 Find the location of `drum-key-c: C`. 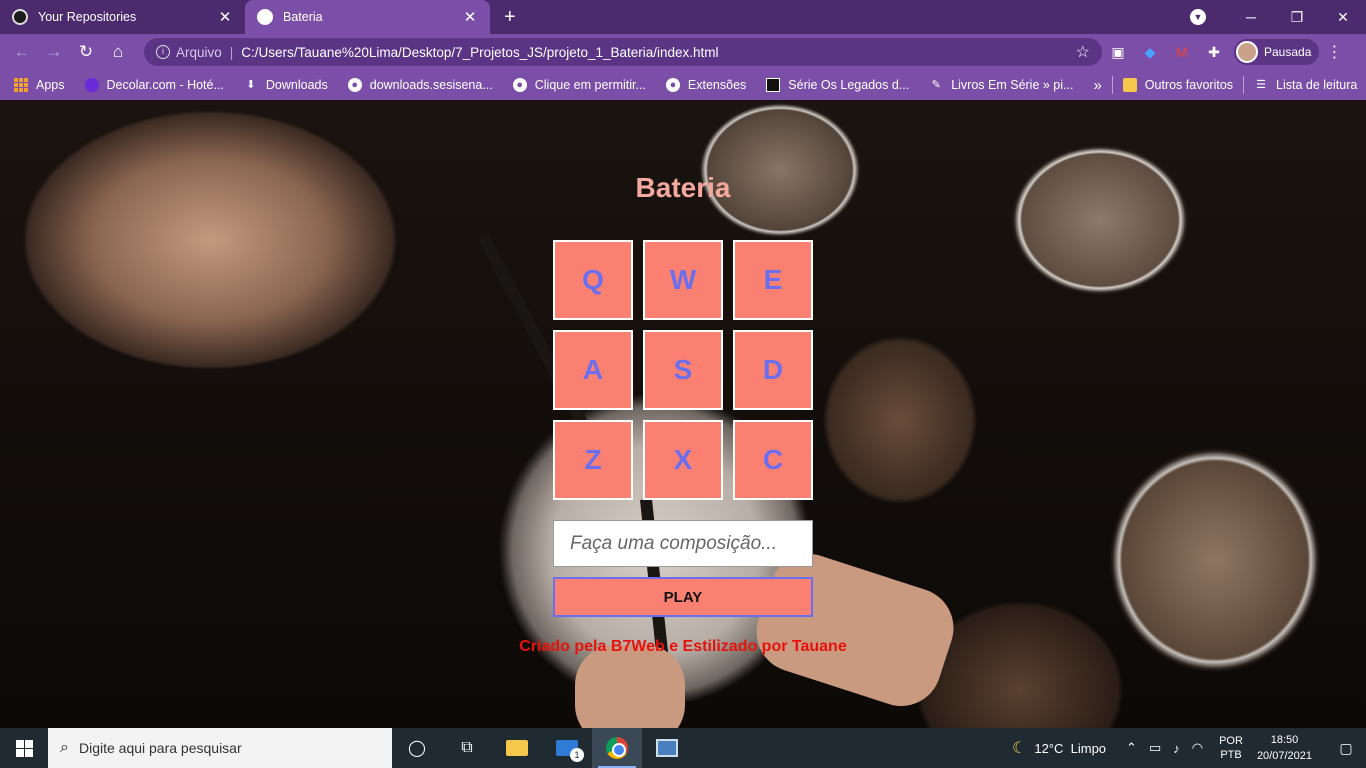

drum-key-c: C is located at coordinates (773, 460).